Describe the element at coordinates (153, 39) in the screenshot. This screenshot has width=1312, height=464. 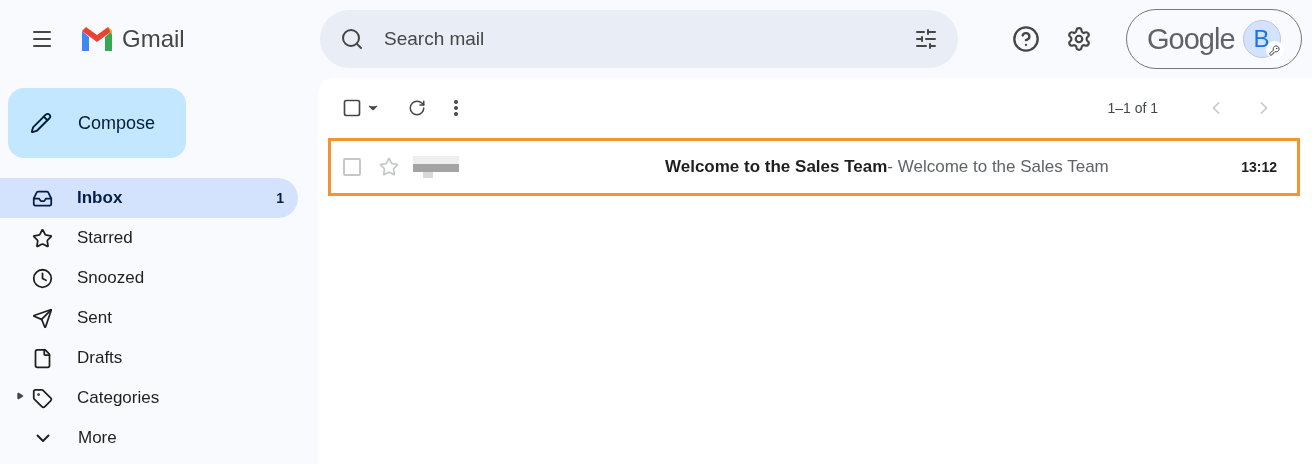
I see `app-name: Gmail` at that location.